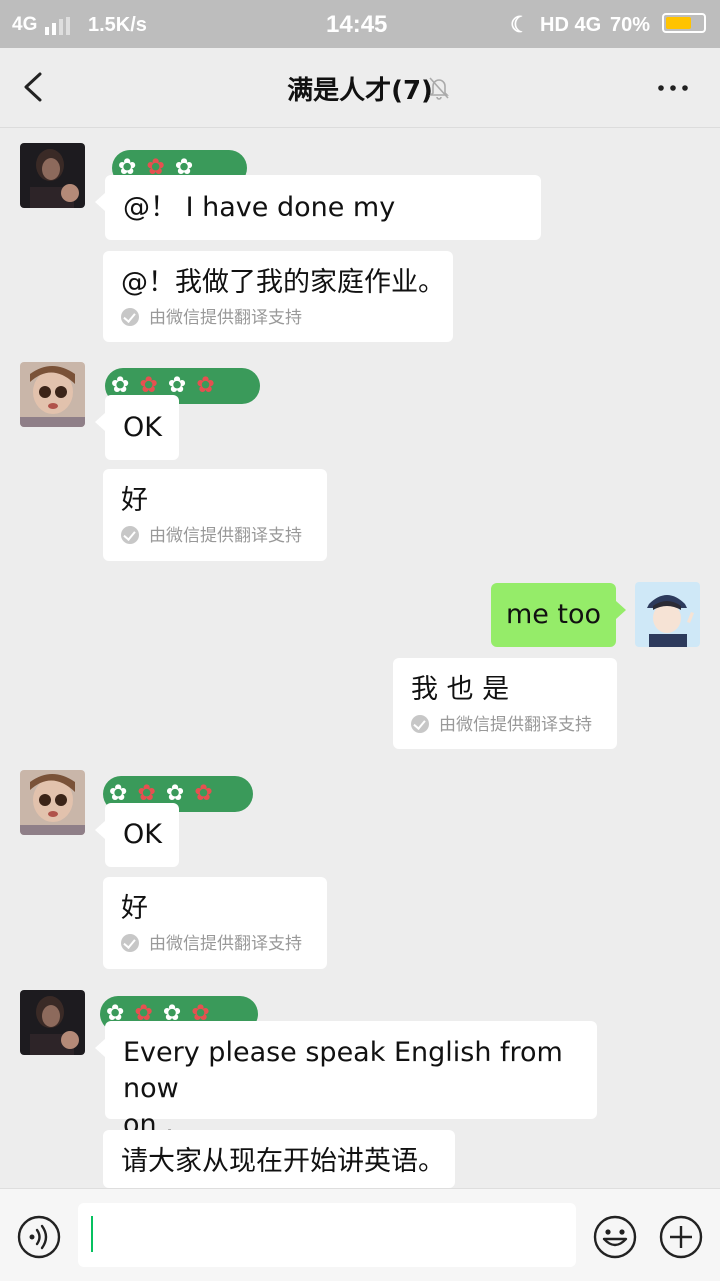  Describe the element at coordinates (439, 88) in the screenshot. I see `bell-off-icon` at that location.